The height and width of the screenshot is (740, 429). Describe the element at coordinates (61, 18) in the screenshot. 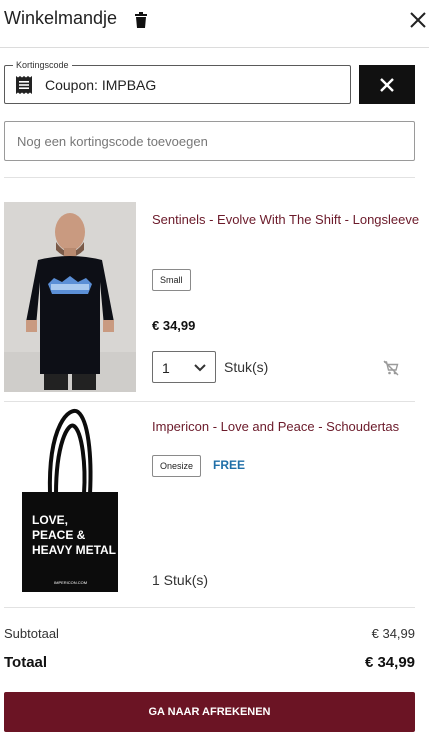

I see `cart-title: Winkelmandje` at that location.